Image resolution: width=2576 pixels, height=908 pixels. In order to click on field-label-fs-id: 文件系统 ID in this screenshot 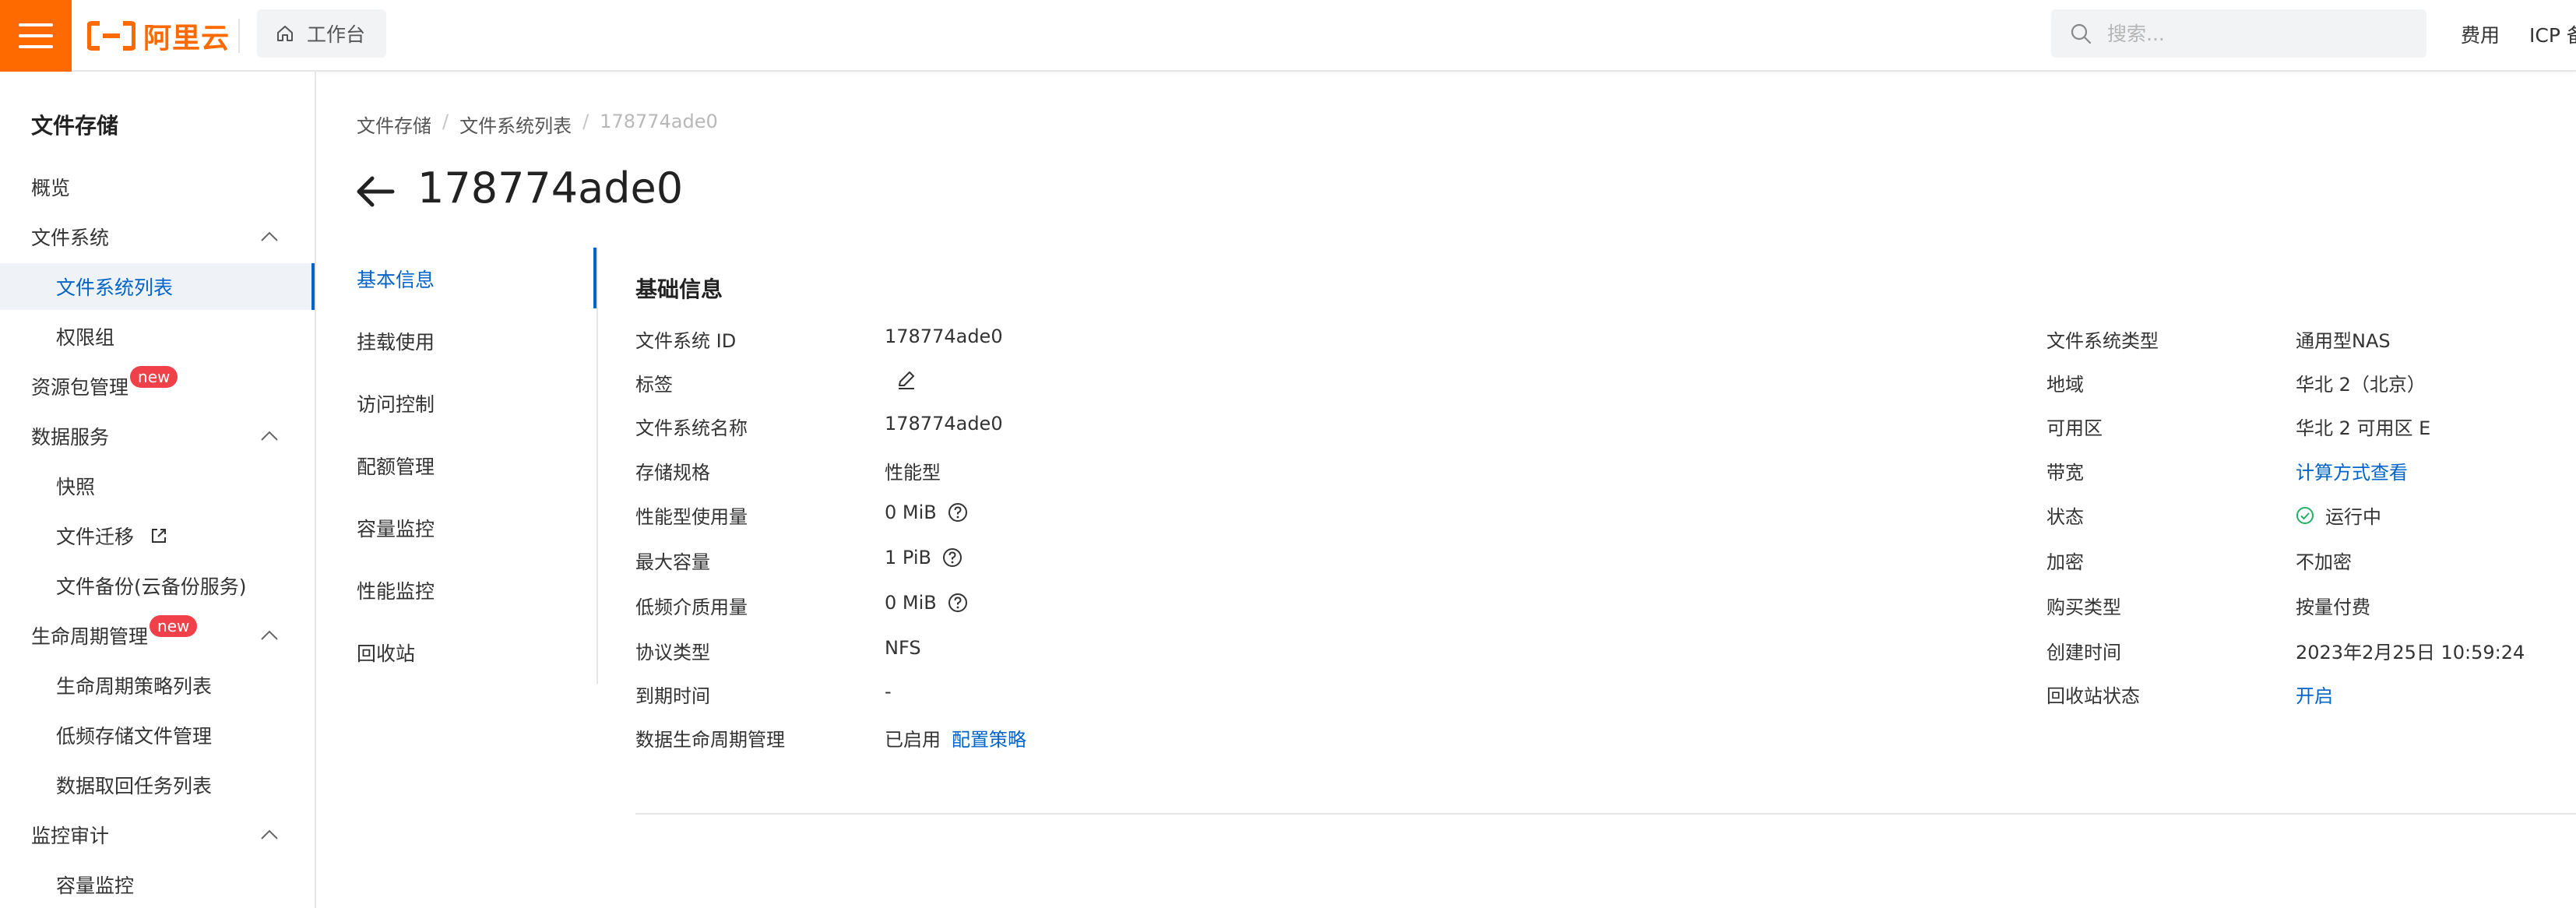, I will do `click(686, 341)`.